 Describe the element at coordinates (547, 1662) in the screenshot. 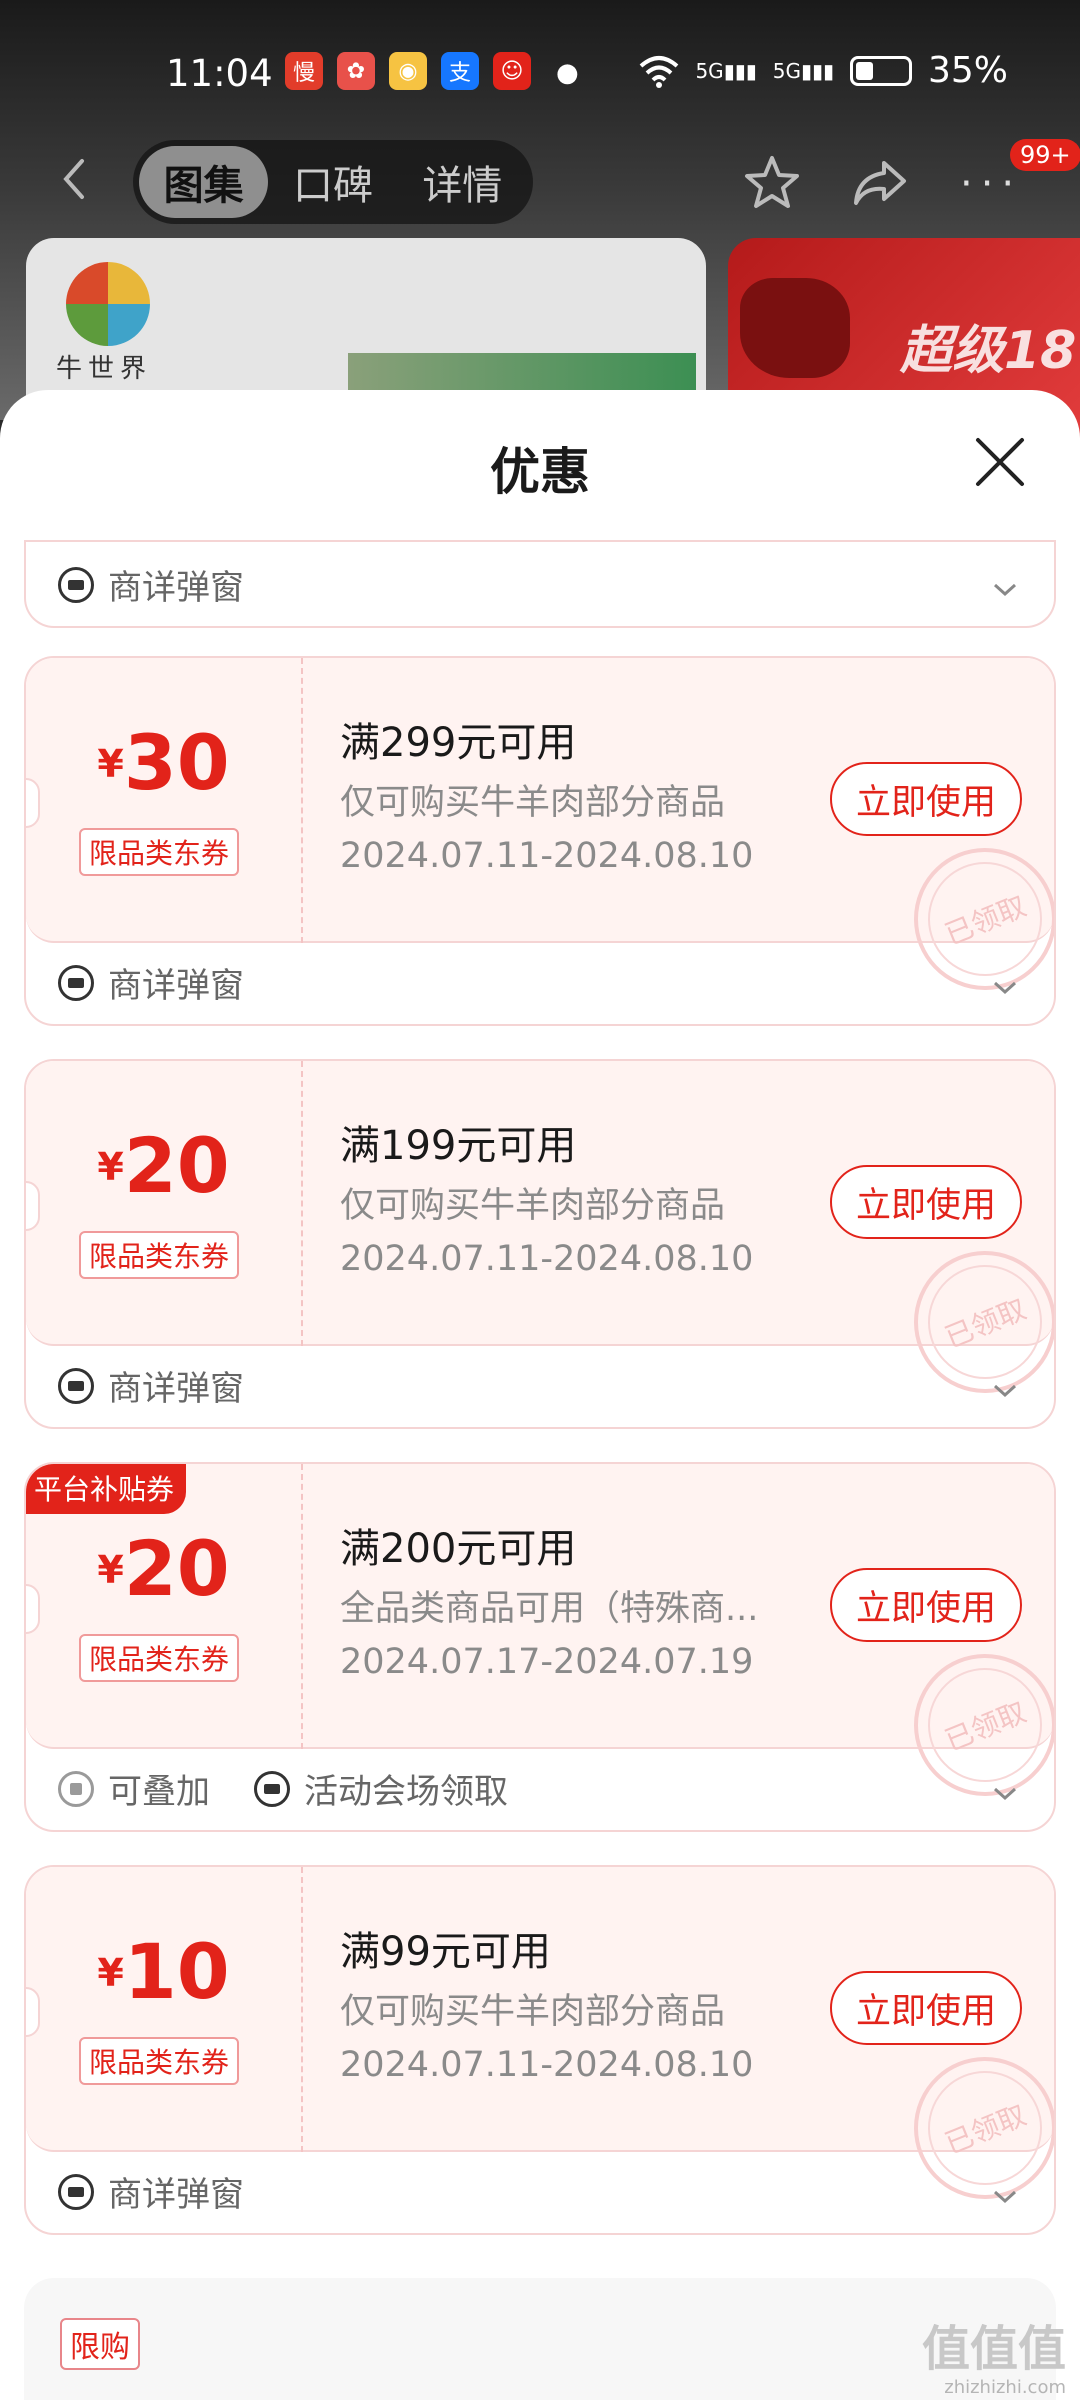

I see `coupon-date: 2024.07.17-2024.07.19` at that location.